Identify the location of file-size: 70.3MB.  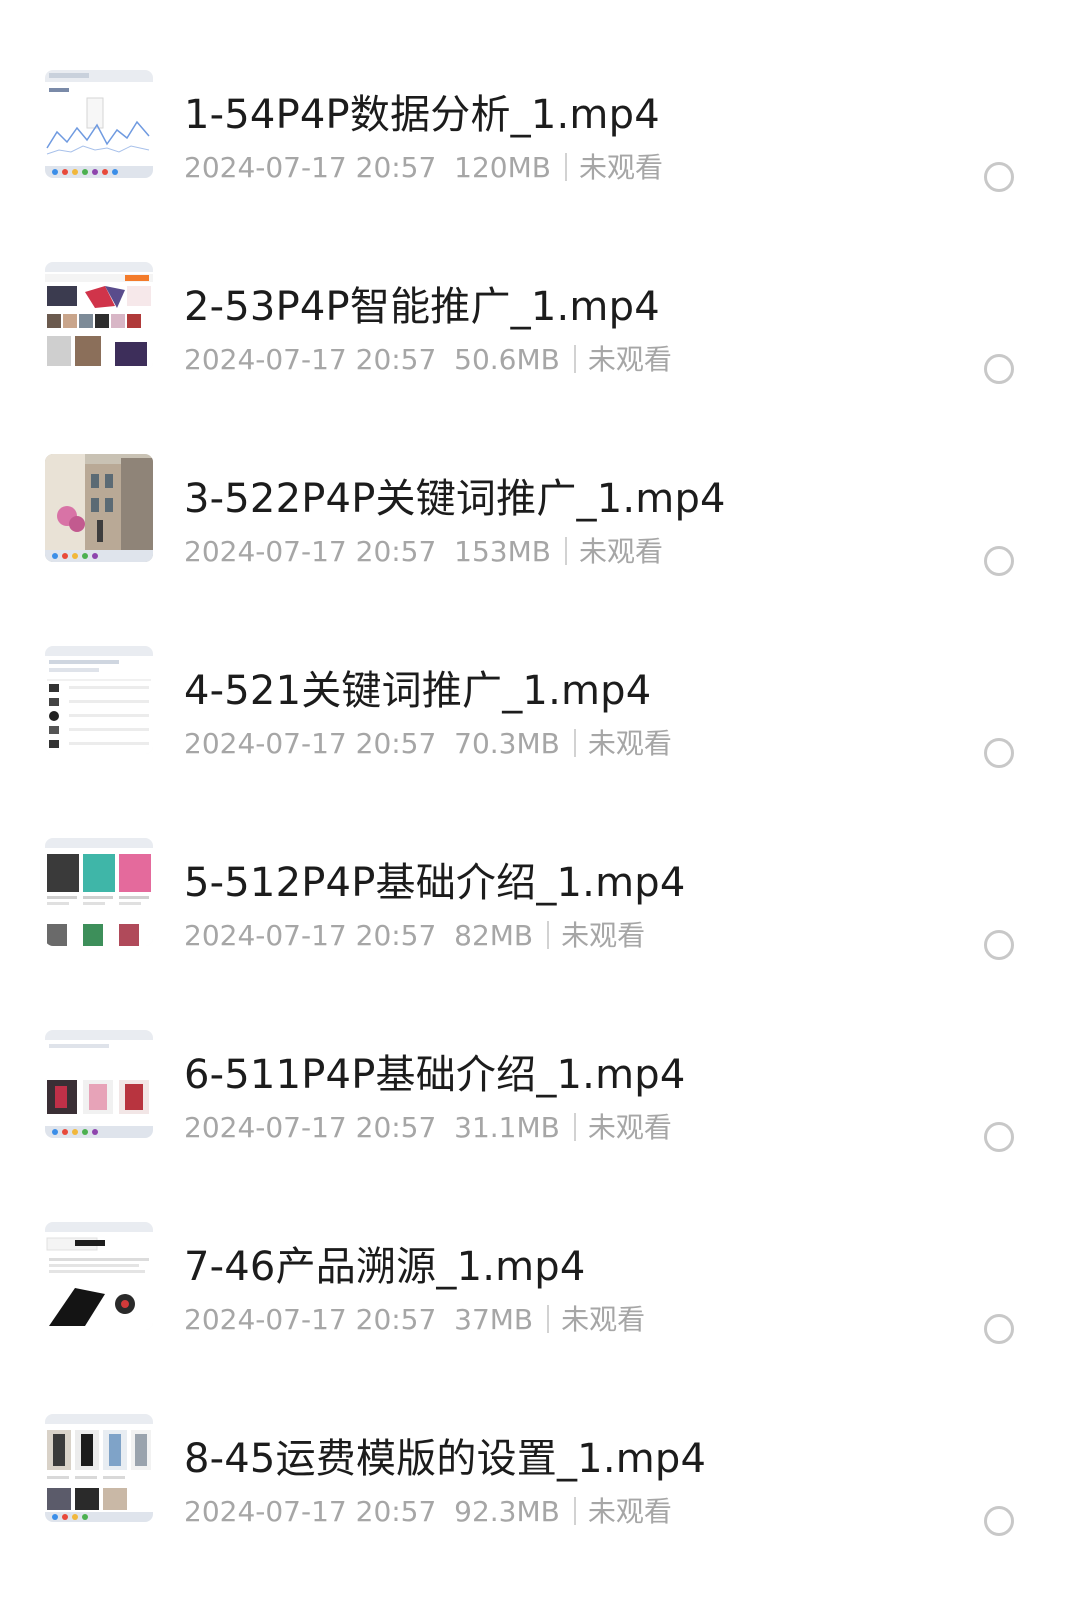
(507, 743).